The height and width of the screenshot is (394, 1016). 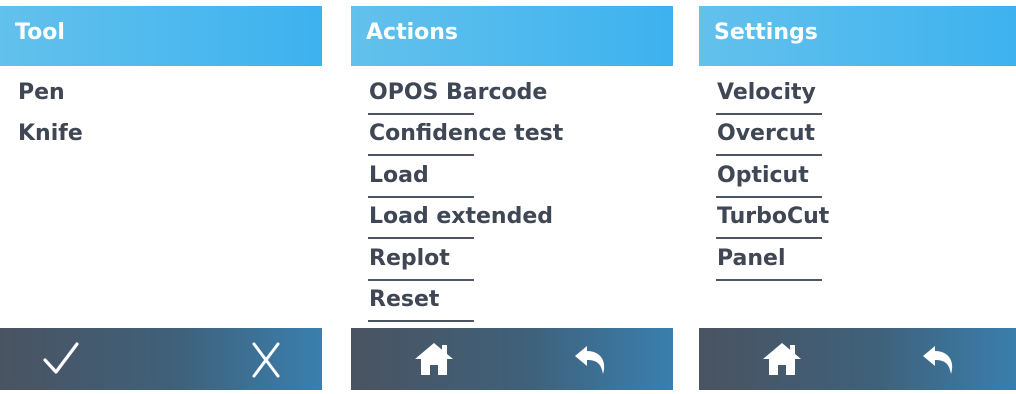 What do you see at coordinates (751, 259) in the screenshot?
I see `setting-panel: Panel` at bounding box center [751, 259].